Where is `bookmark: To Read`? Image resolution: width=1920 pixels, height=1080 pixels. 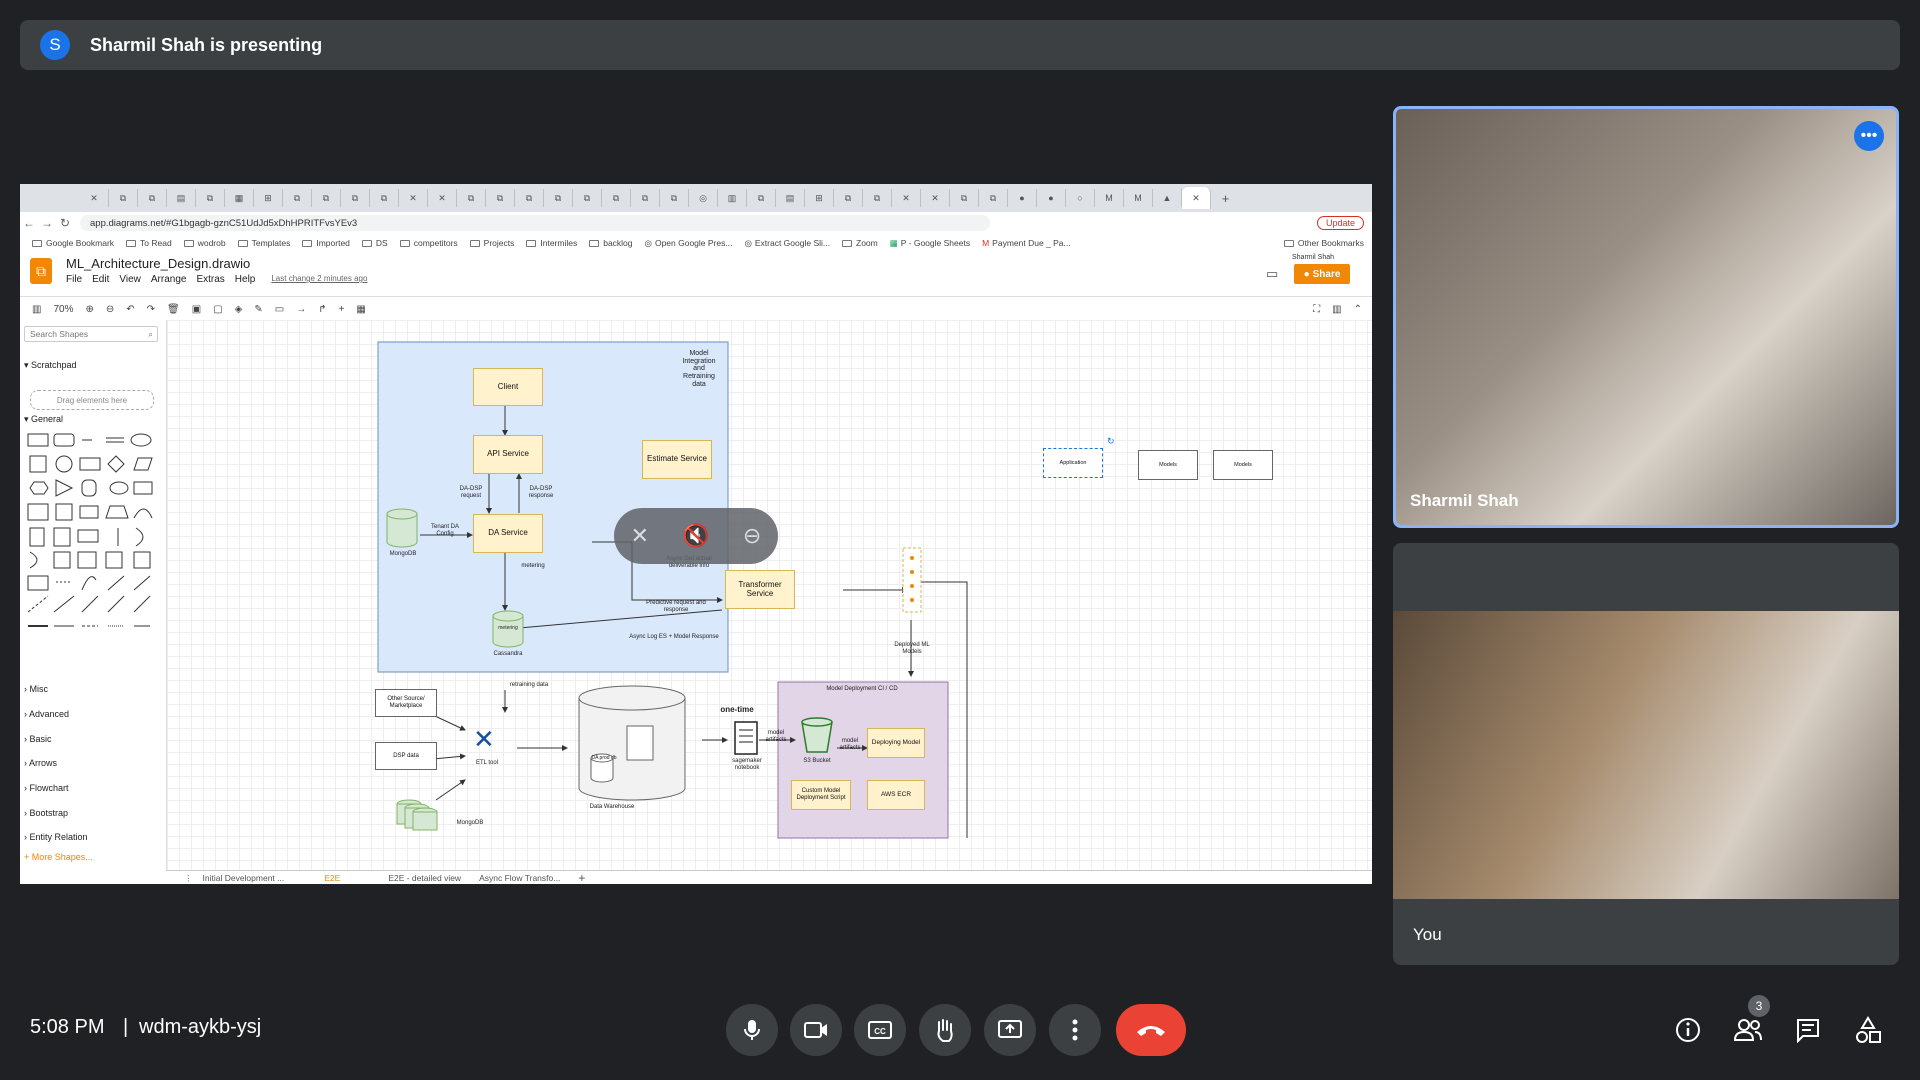 bookmark: To Read is located at coordinates (149, 243).